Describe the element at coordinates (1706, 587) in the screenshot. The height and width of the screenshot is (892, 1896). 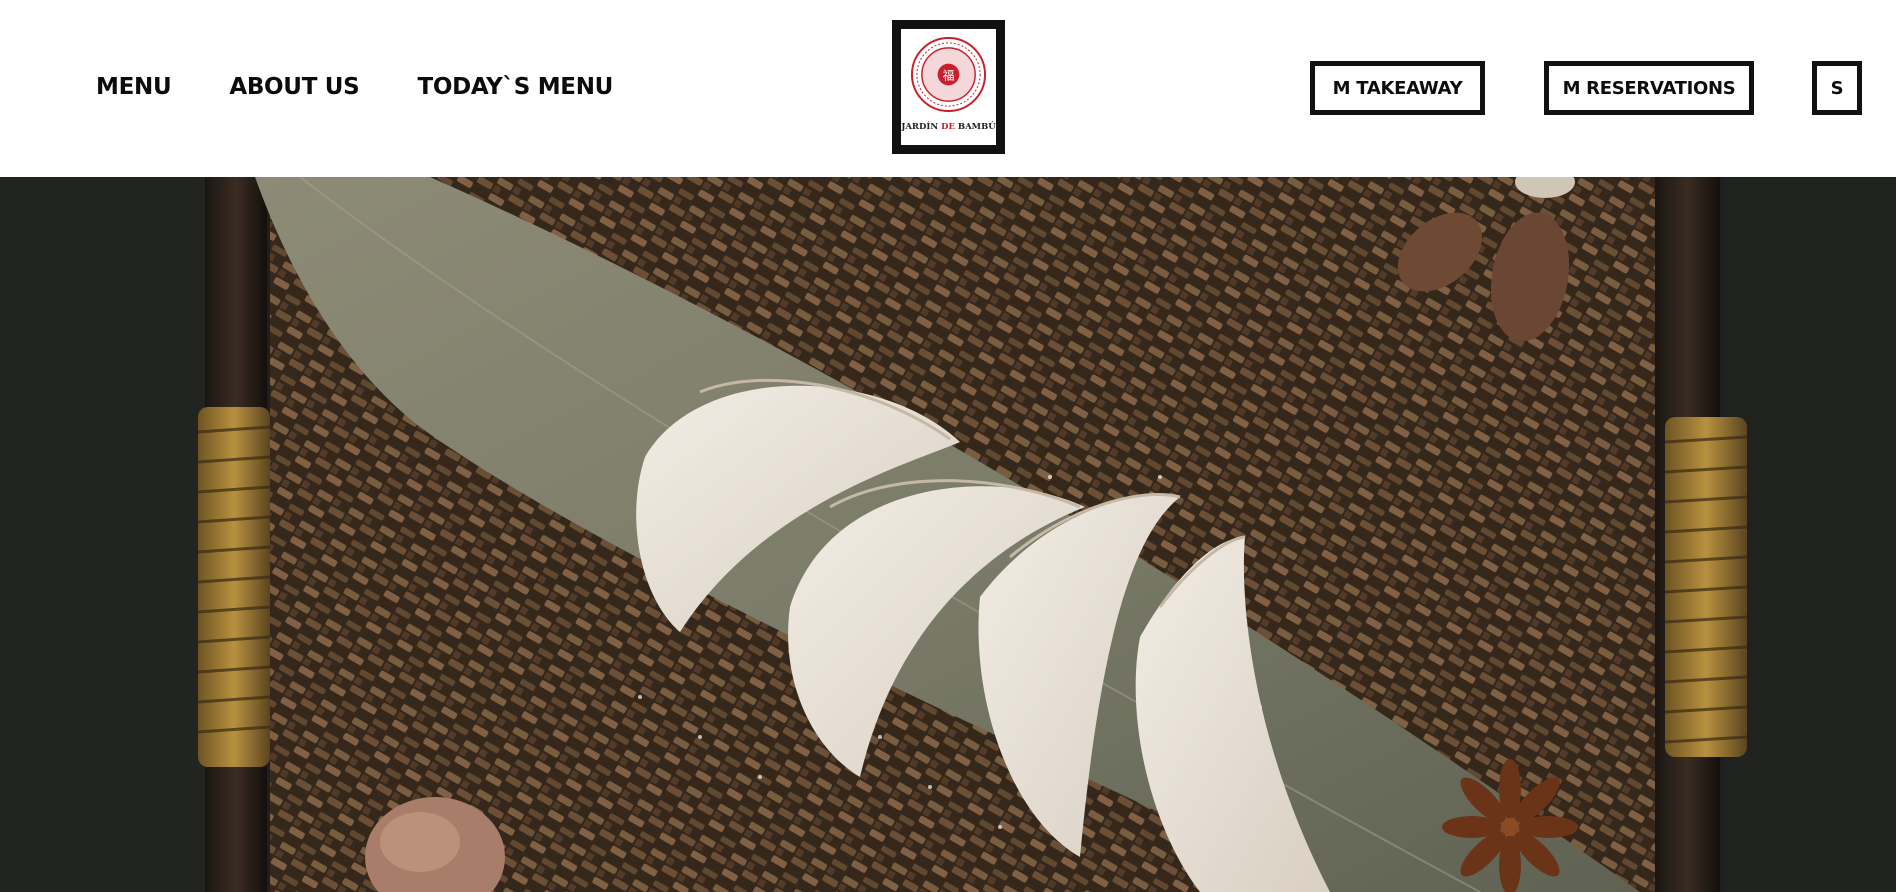
I see `right-handle-wrap` at that location.